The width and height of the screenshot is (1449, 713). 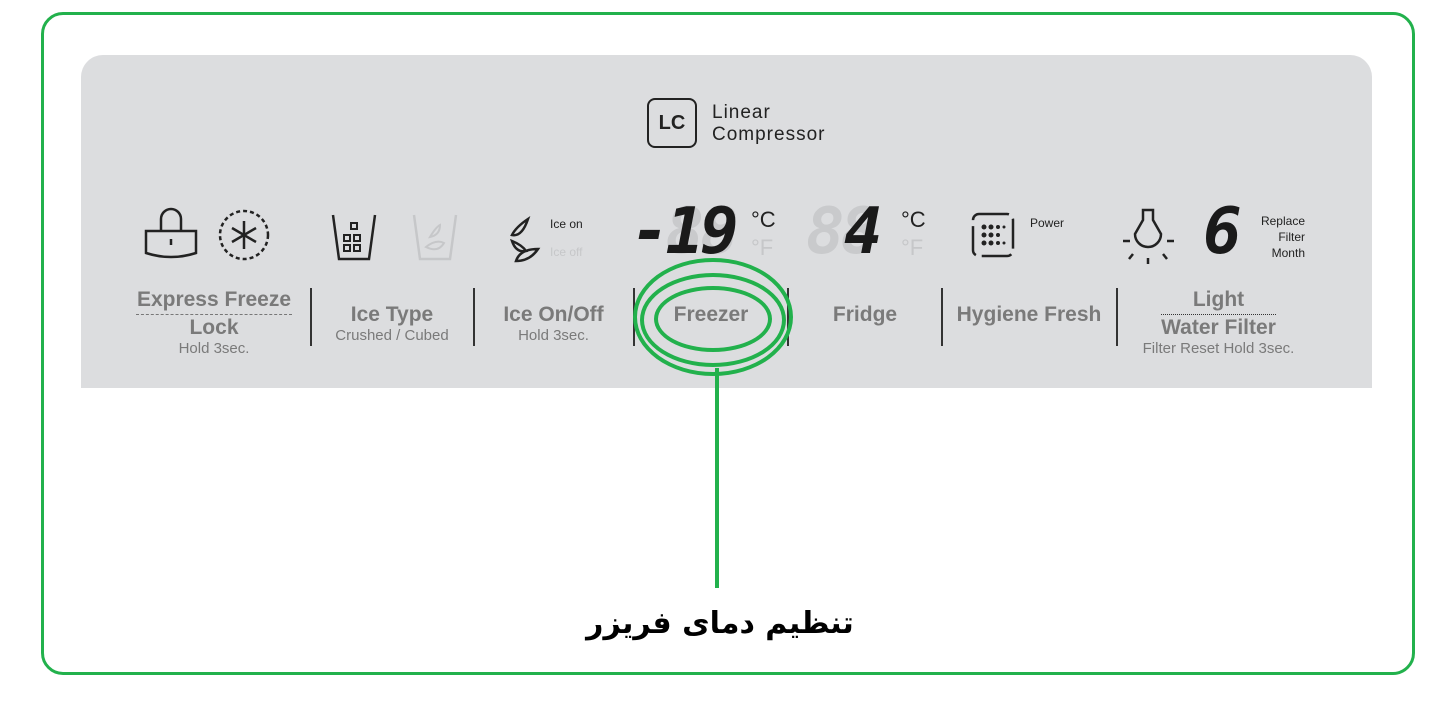 I want to click on lock-icon, so click(x=171, y=233).